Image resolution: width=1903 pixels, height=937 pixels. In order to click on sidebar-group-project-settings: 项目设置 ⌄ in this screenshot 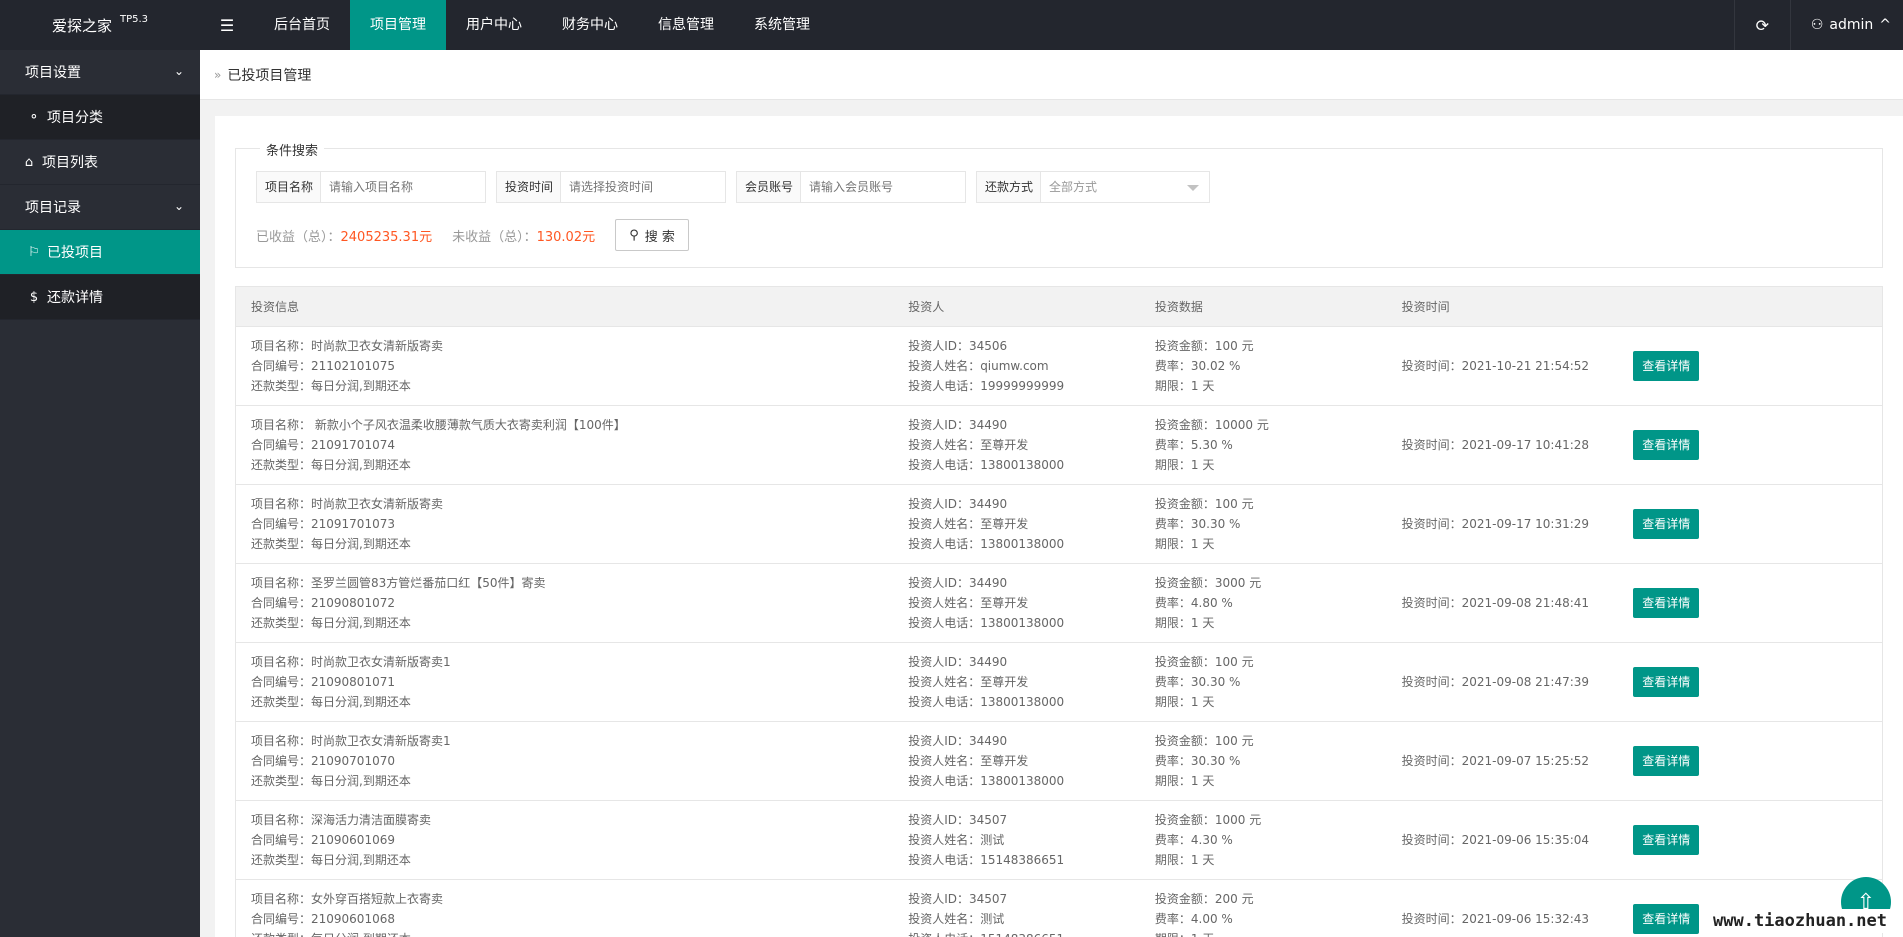, I will do `click(100, 72)`.